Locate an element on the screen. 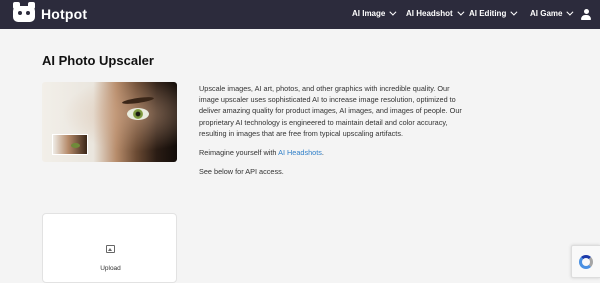 The width and height of the screenshot is (600, 283). nav-item-ai-editing: AI Editing is located at coordinates (493, 13).